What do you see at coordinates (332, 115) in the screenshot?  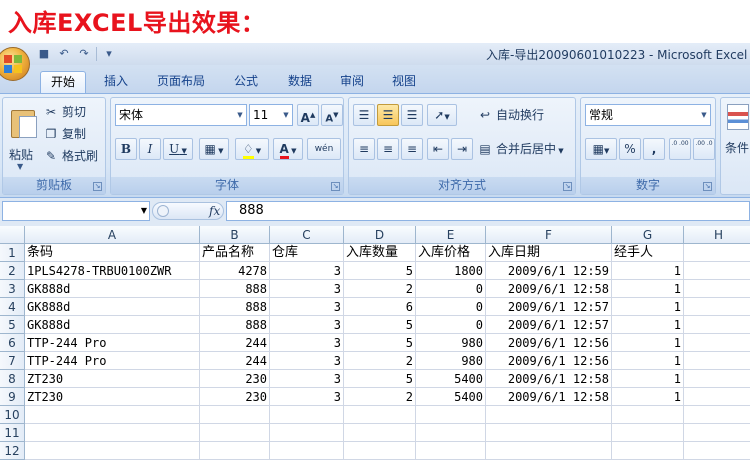 I see `shrink-font-button: A▼` at bounding box center [332, 115].